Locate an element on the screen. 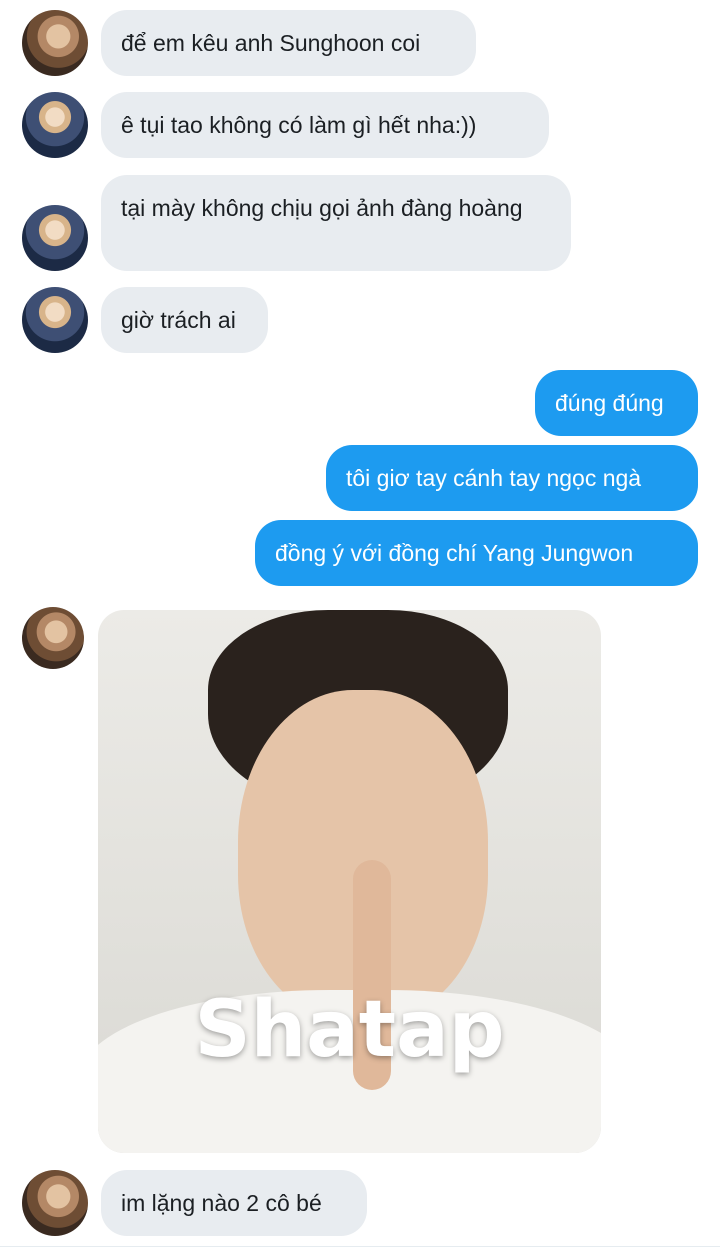 This screenshot has width=720, height=1251. message-text: ê tụi tao không có làm gì hết nha:)) is located at coordinates (299, 125).